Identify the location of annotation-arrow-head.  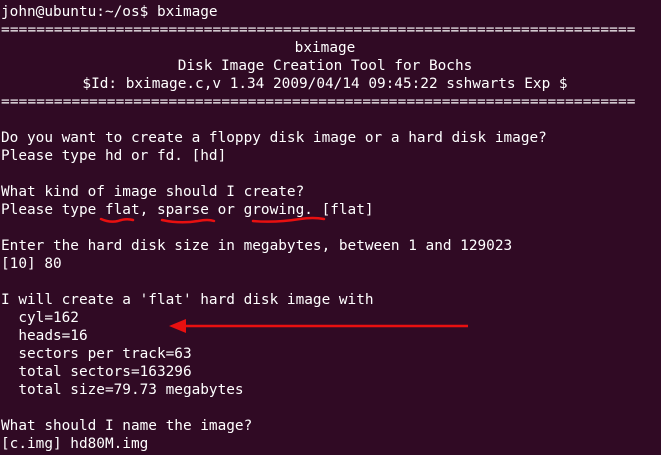
(177, 326).